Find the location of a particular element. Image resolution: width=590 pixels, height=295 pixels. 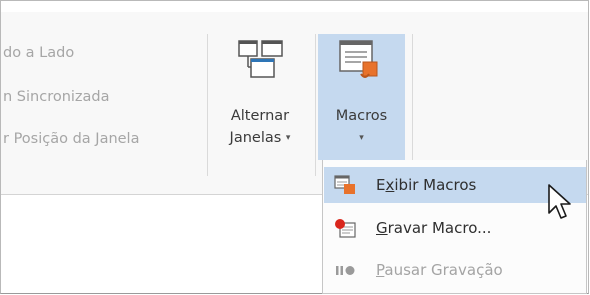

menu-item-pause-recording: Pausar Gravação is located at coordinates (455, 270).